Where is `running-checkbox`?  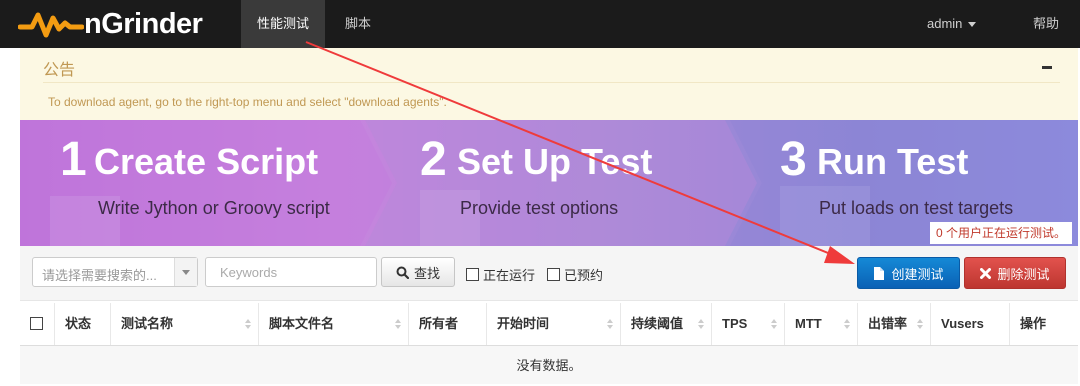
running-checkbox is located at coordinates (472, 274).